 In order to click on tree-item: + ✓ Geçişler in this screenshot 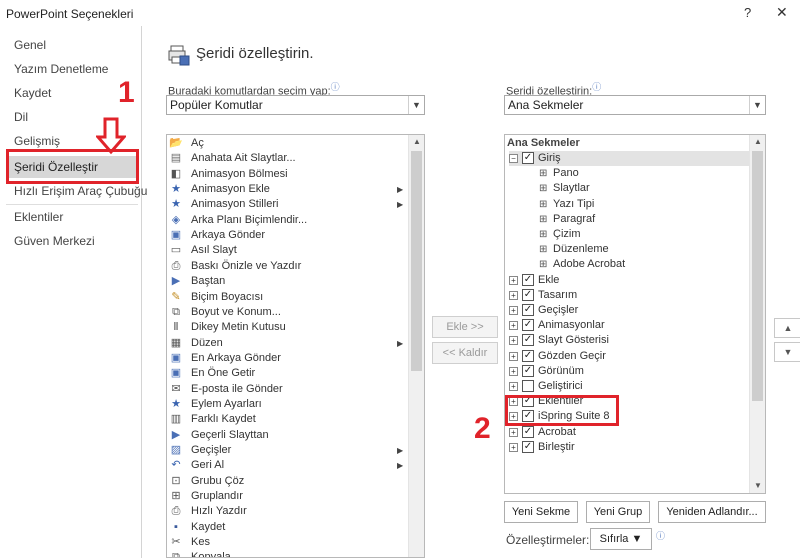, I will do `click(629, 310)`.